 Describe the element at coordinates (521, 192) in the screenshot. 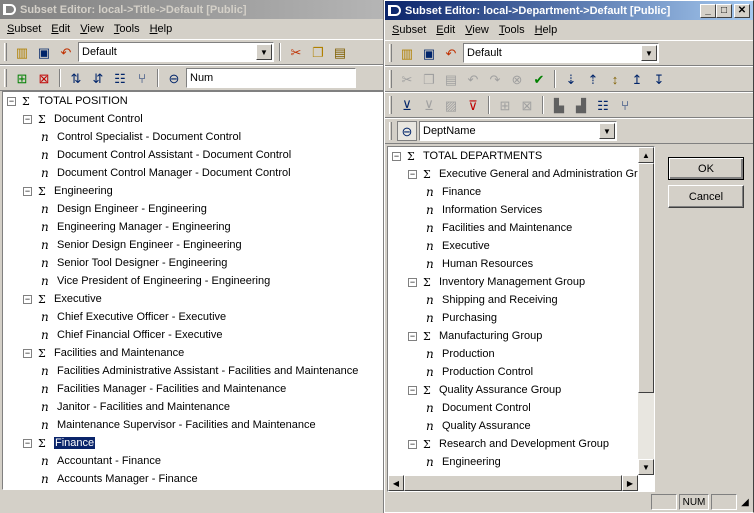

I see `tree-leaf-node: n Finance` at that location.